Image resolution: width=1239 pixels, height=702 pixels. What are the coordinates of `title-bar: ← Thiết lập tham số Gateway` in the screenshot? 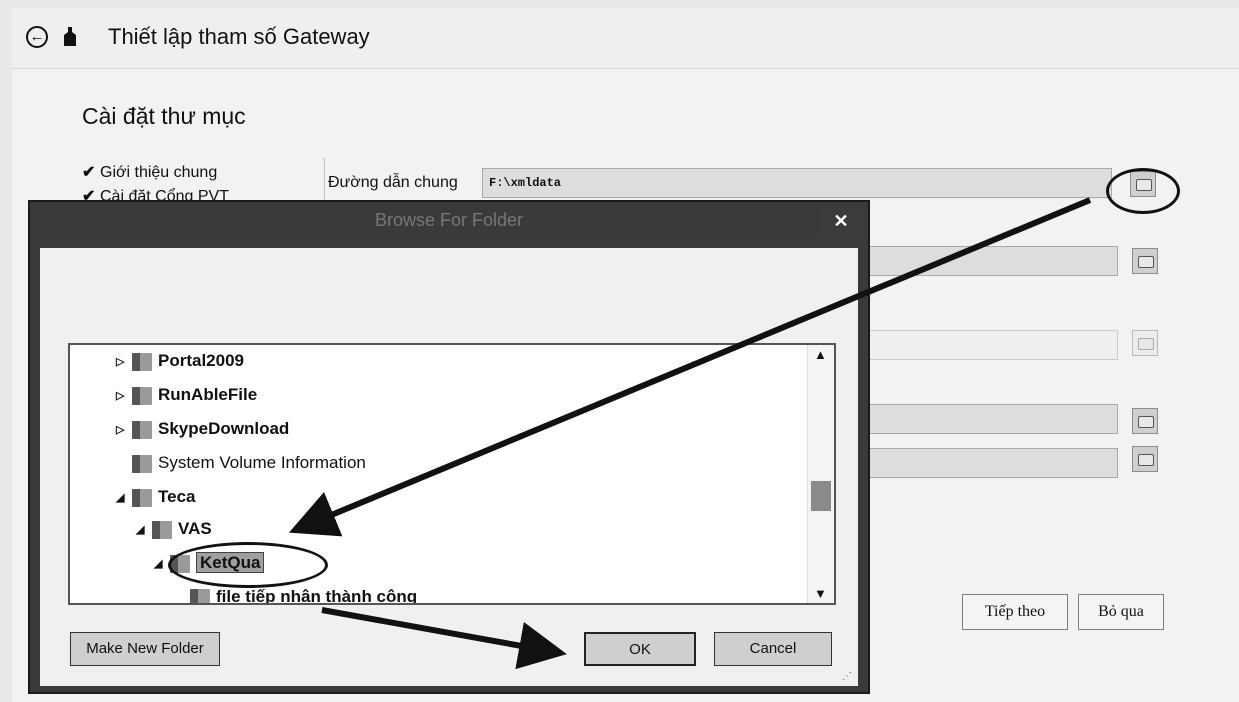 It's located at (625, 38).